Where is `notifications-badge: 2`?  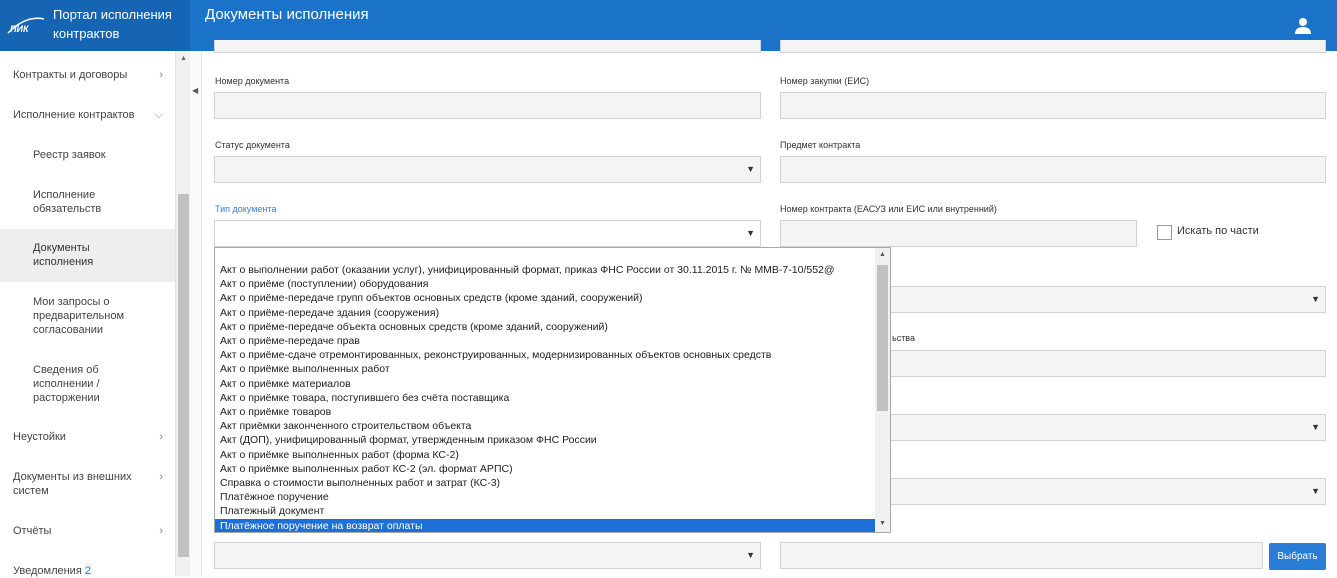 notifications-badge: 2 is located at coordinates (87, 571).